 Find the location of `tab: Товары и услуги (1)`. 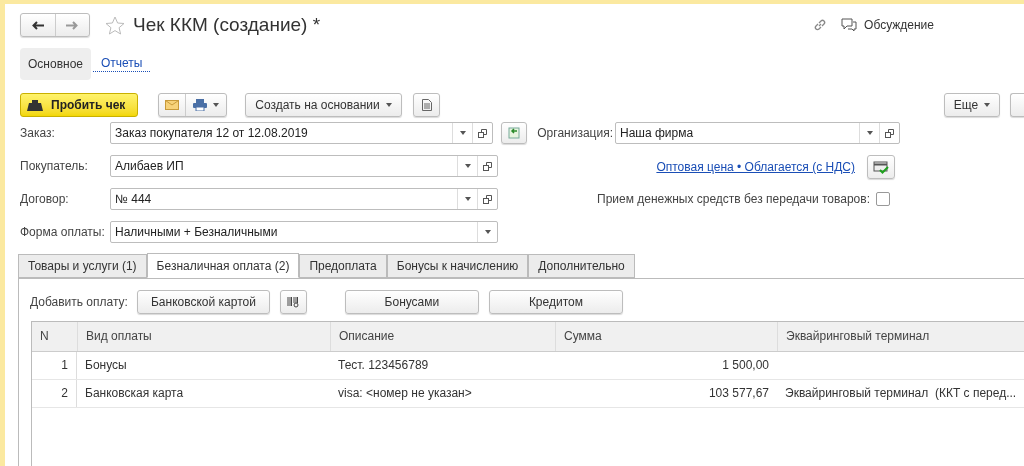

tab: Товары и услуги (1) is located at coordinates (82, 266).